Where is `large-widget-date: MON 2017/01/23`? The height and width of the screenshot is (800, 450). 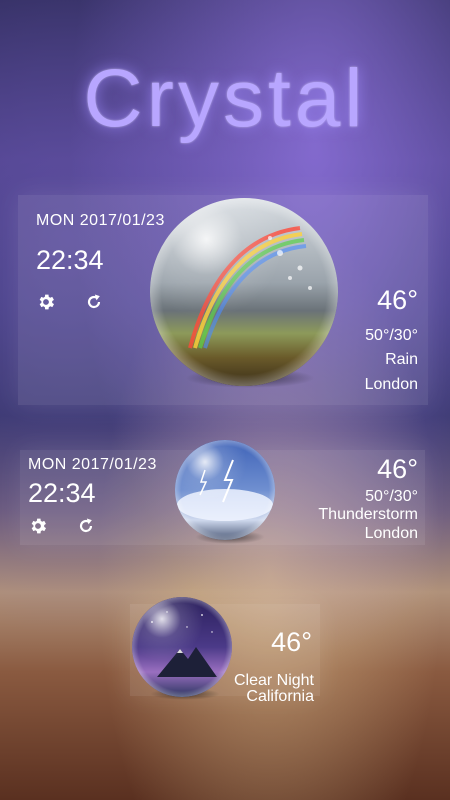 large-widget-date: MON 2017/01/23 is located at coordinates (100, 220).